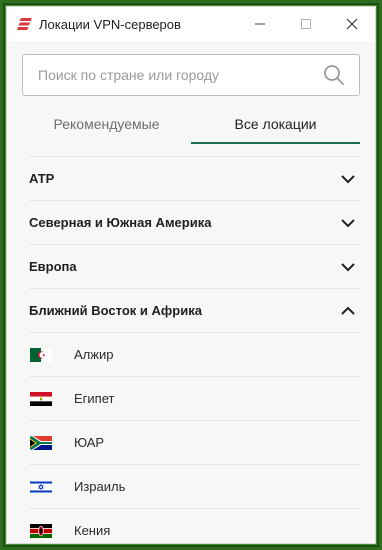 The image size is (382, 550). What do you see at coordinates (106, 128) in the screenshot?
I see `tab-recommended: Рекомендуемые` at bounding box center [106, 128].